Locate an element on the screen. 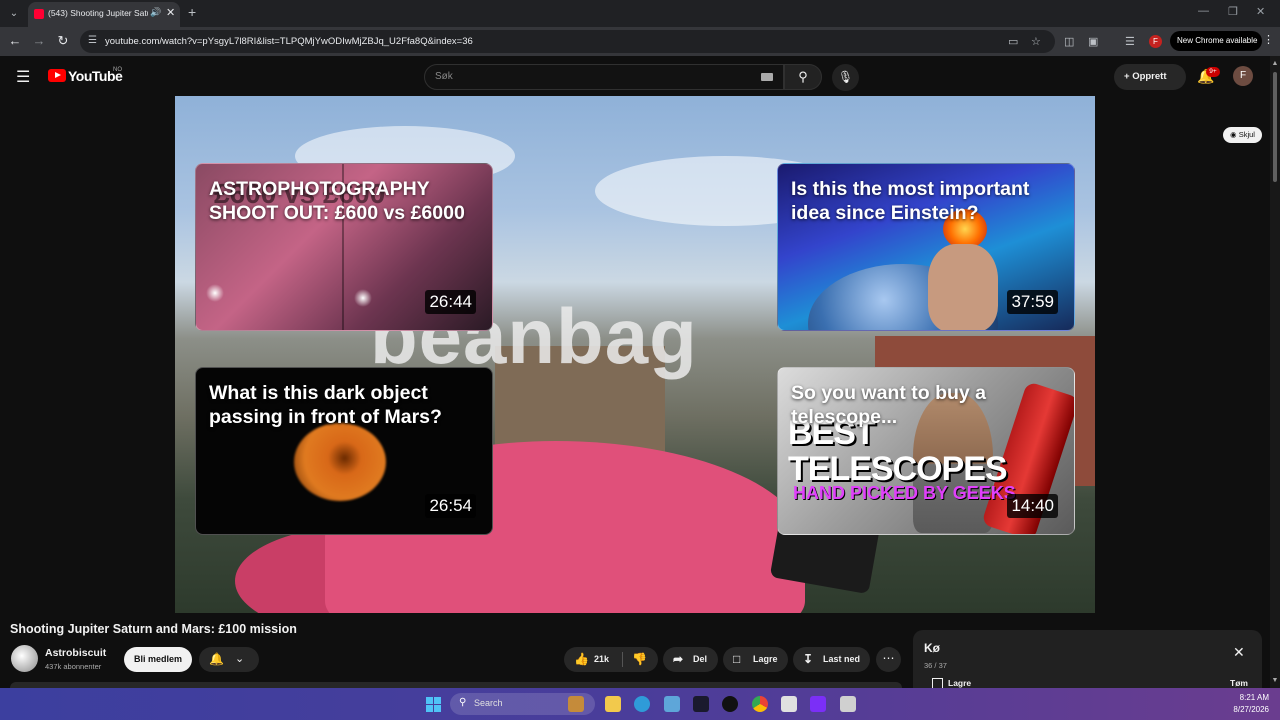 The width and height of the screenshot is (1280, 720). presenter-face-shape is located at coordinates (963, 287).